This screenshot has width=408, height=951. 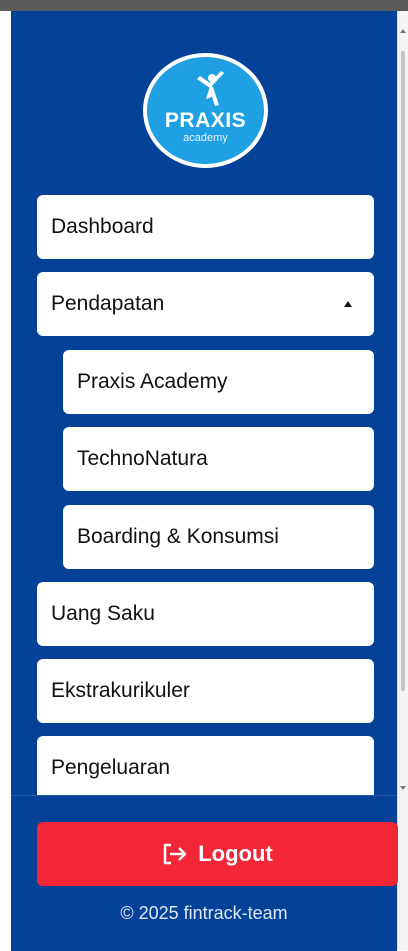 What do you see at coordinates (178, 536) in the screenshot?
I see `nav-item-label: Boarding & Konsumsi` at bounding box center [178, 536].